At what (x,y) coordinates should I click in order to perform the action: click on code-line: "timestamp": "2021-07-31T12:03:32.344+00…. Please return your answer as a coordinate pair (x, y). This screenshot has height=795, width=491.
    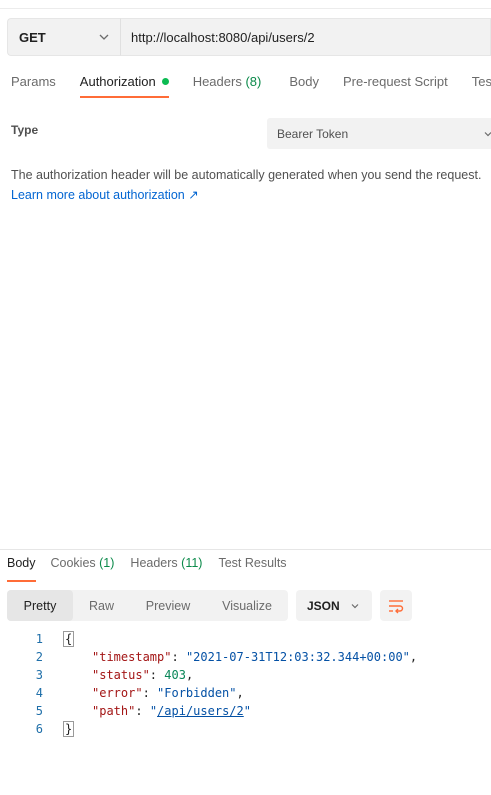
    Looking at the image, I should click on (255, 657).